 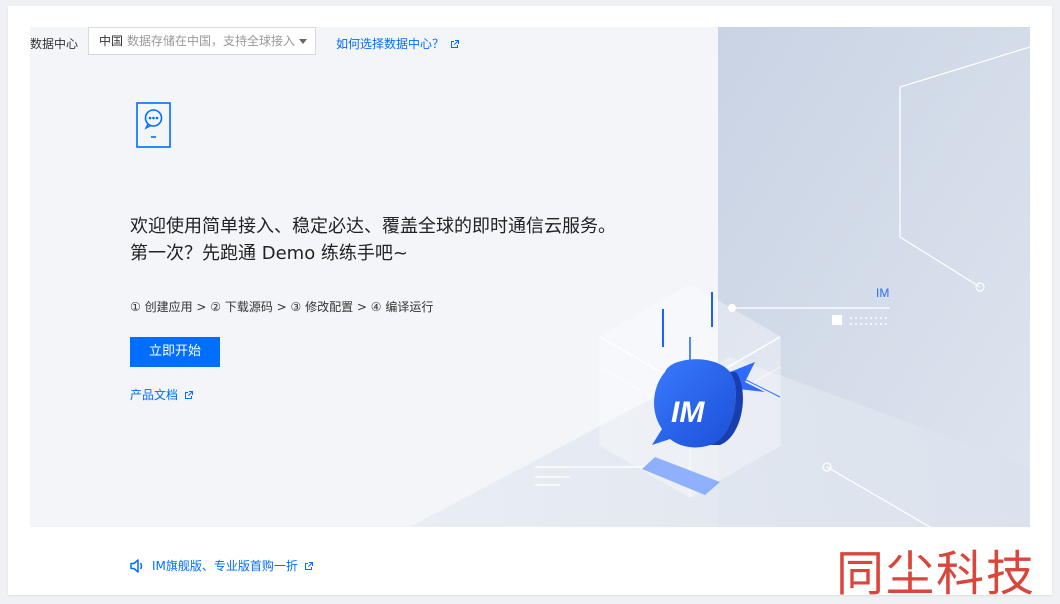 What do you see at coordinates (153, 125) in the screenshot?
I see `chat-app-icon` at bounding box center [153, 125].